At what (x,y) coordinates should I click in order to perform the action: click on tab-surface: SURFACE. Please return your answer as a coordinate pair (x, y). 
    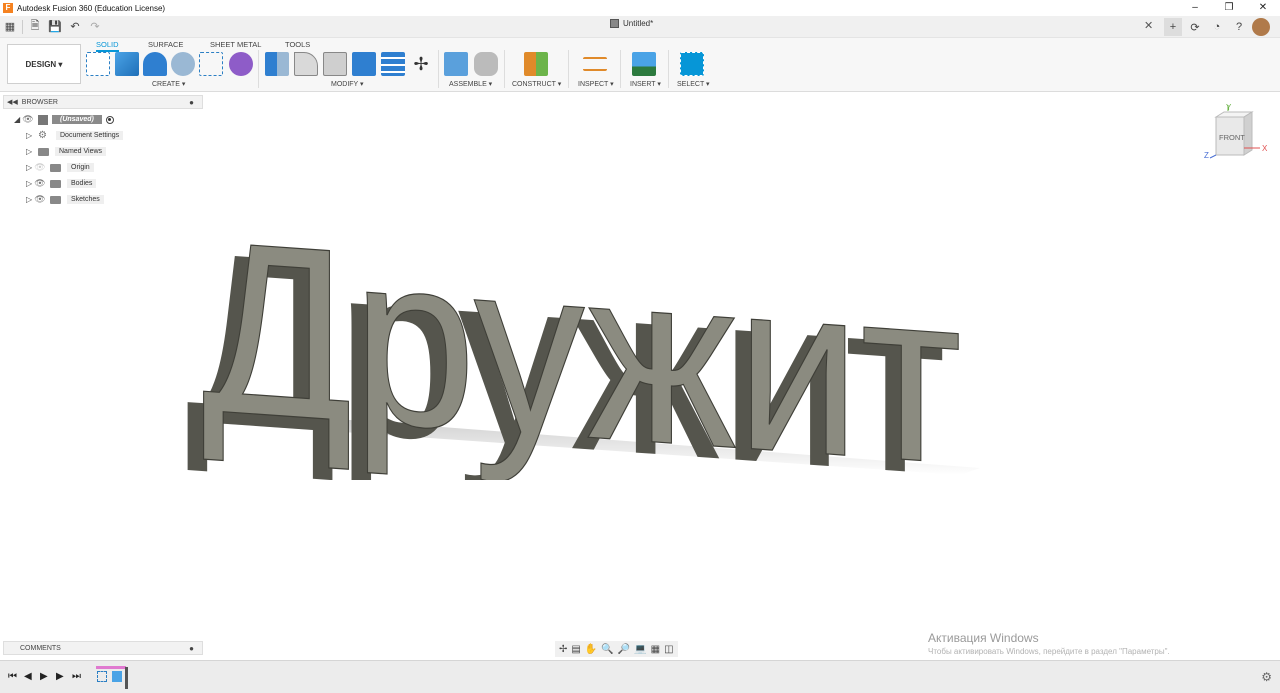
    Looking at the image, I should click on (165, 44).